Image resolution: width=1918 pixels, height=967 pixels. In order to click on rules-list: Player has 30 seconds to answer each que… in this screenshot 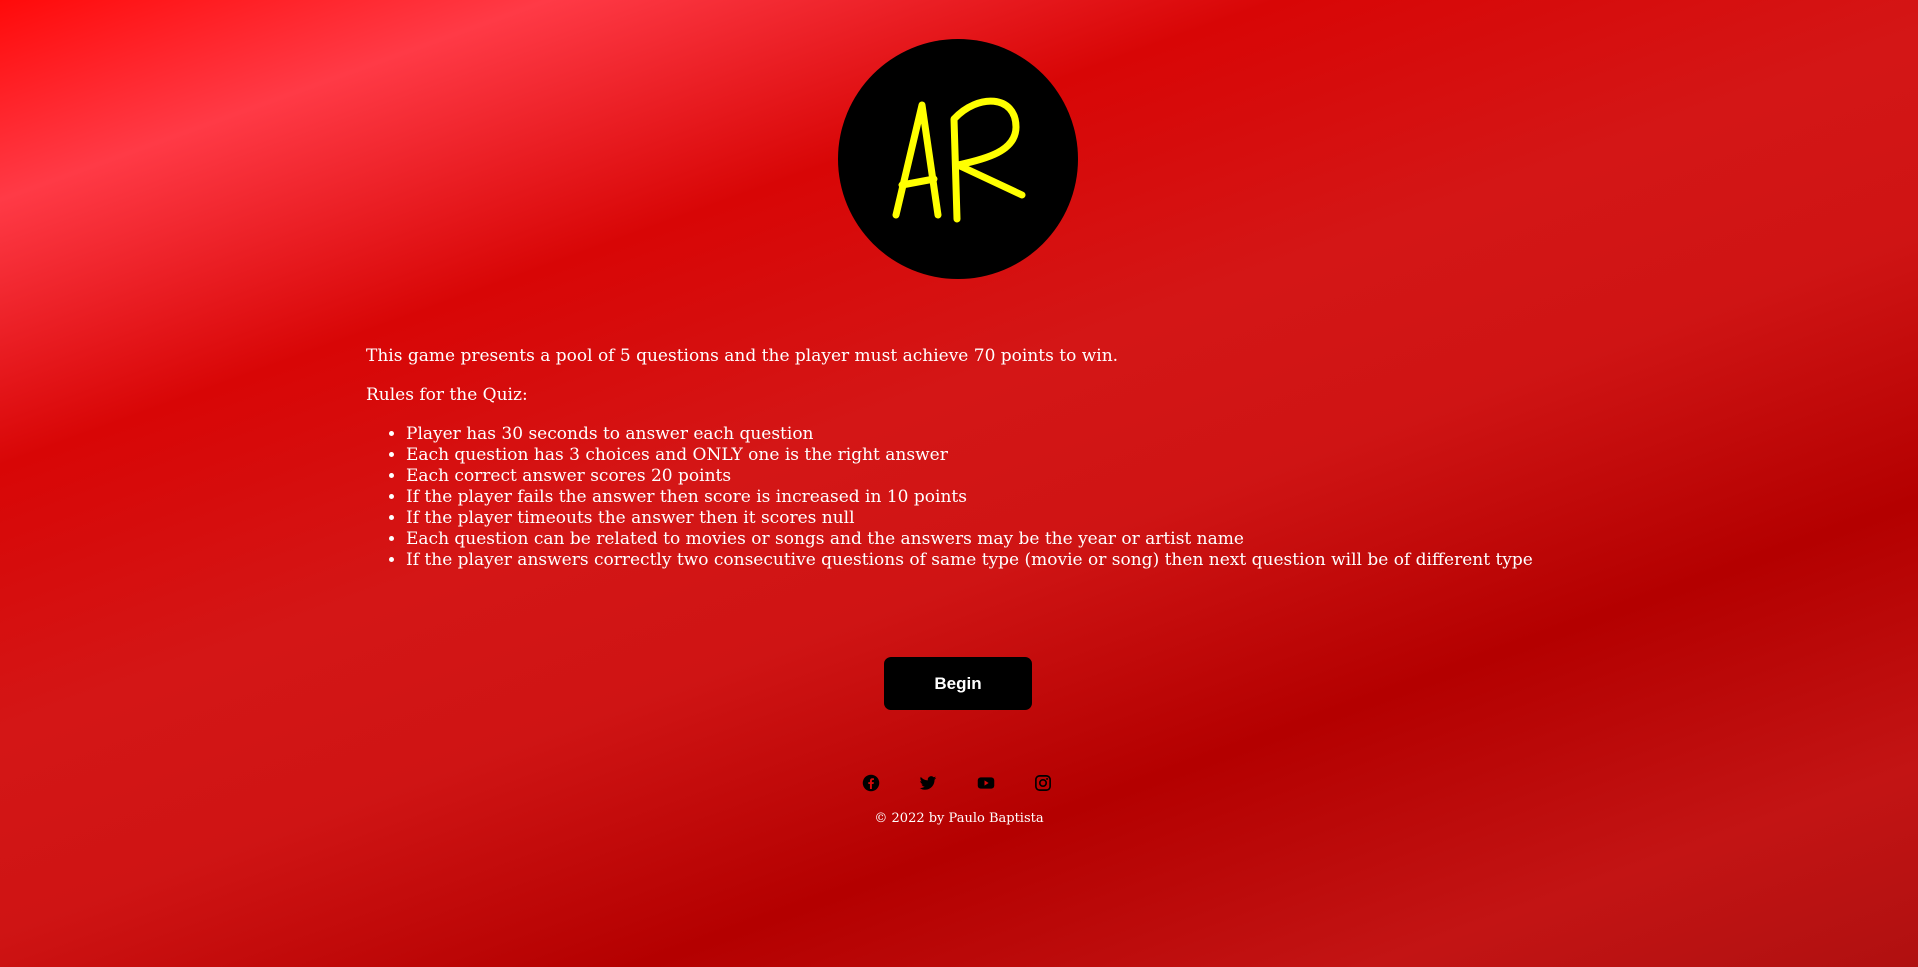, I will do `click(1016, 497)`.